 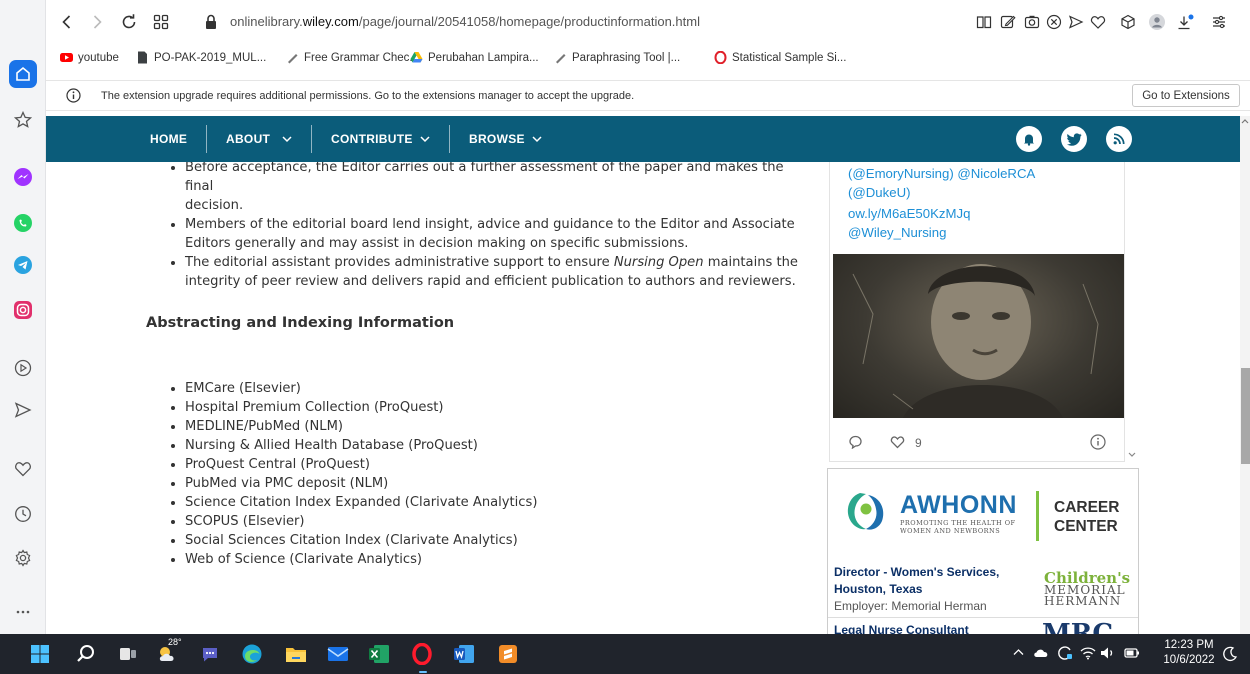 What do you see at coordinates (464, 654) in the screenshot?
I see `word-icon` at bounding box center [464, 654].